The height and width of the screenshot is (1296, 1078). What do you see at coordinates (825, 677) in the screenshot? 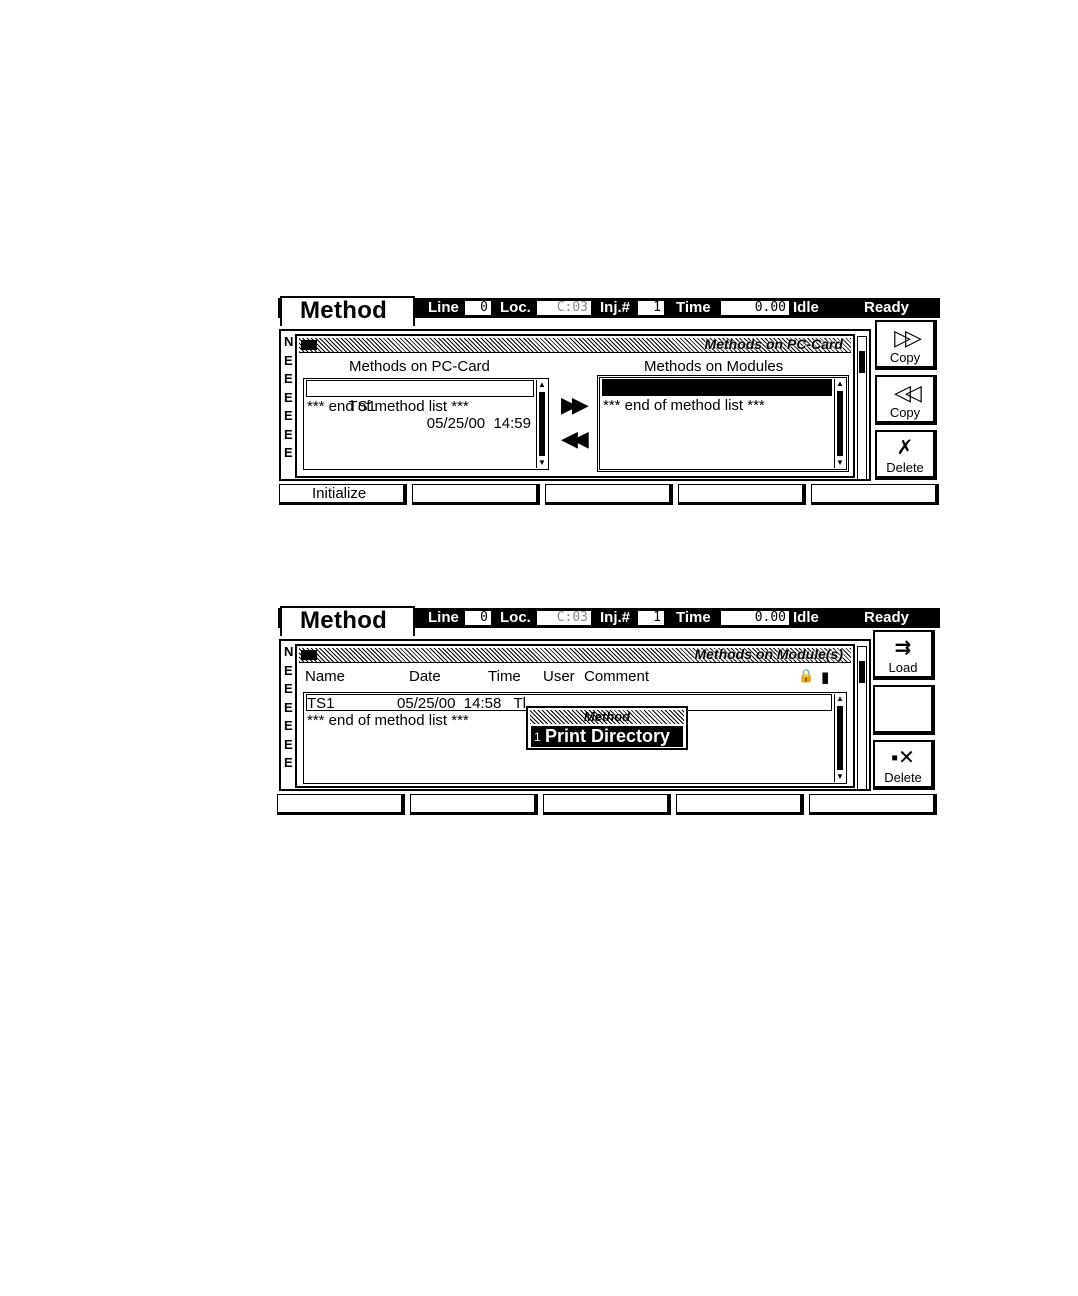
I see `card-icon: ▮` at bounding box center [825, 677].